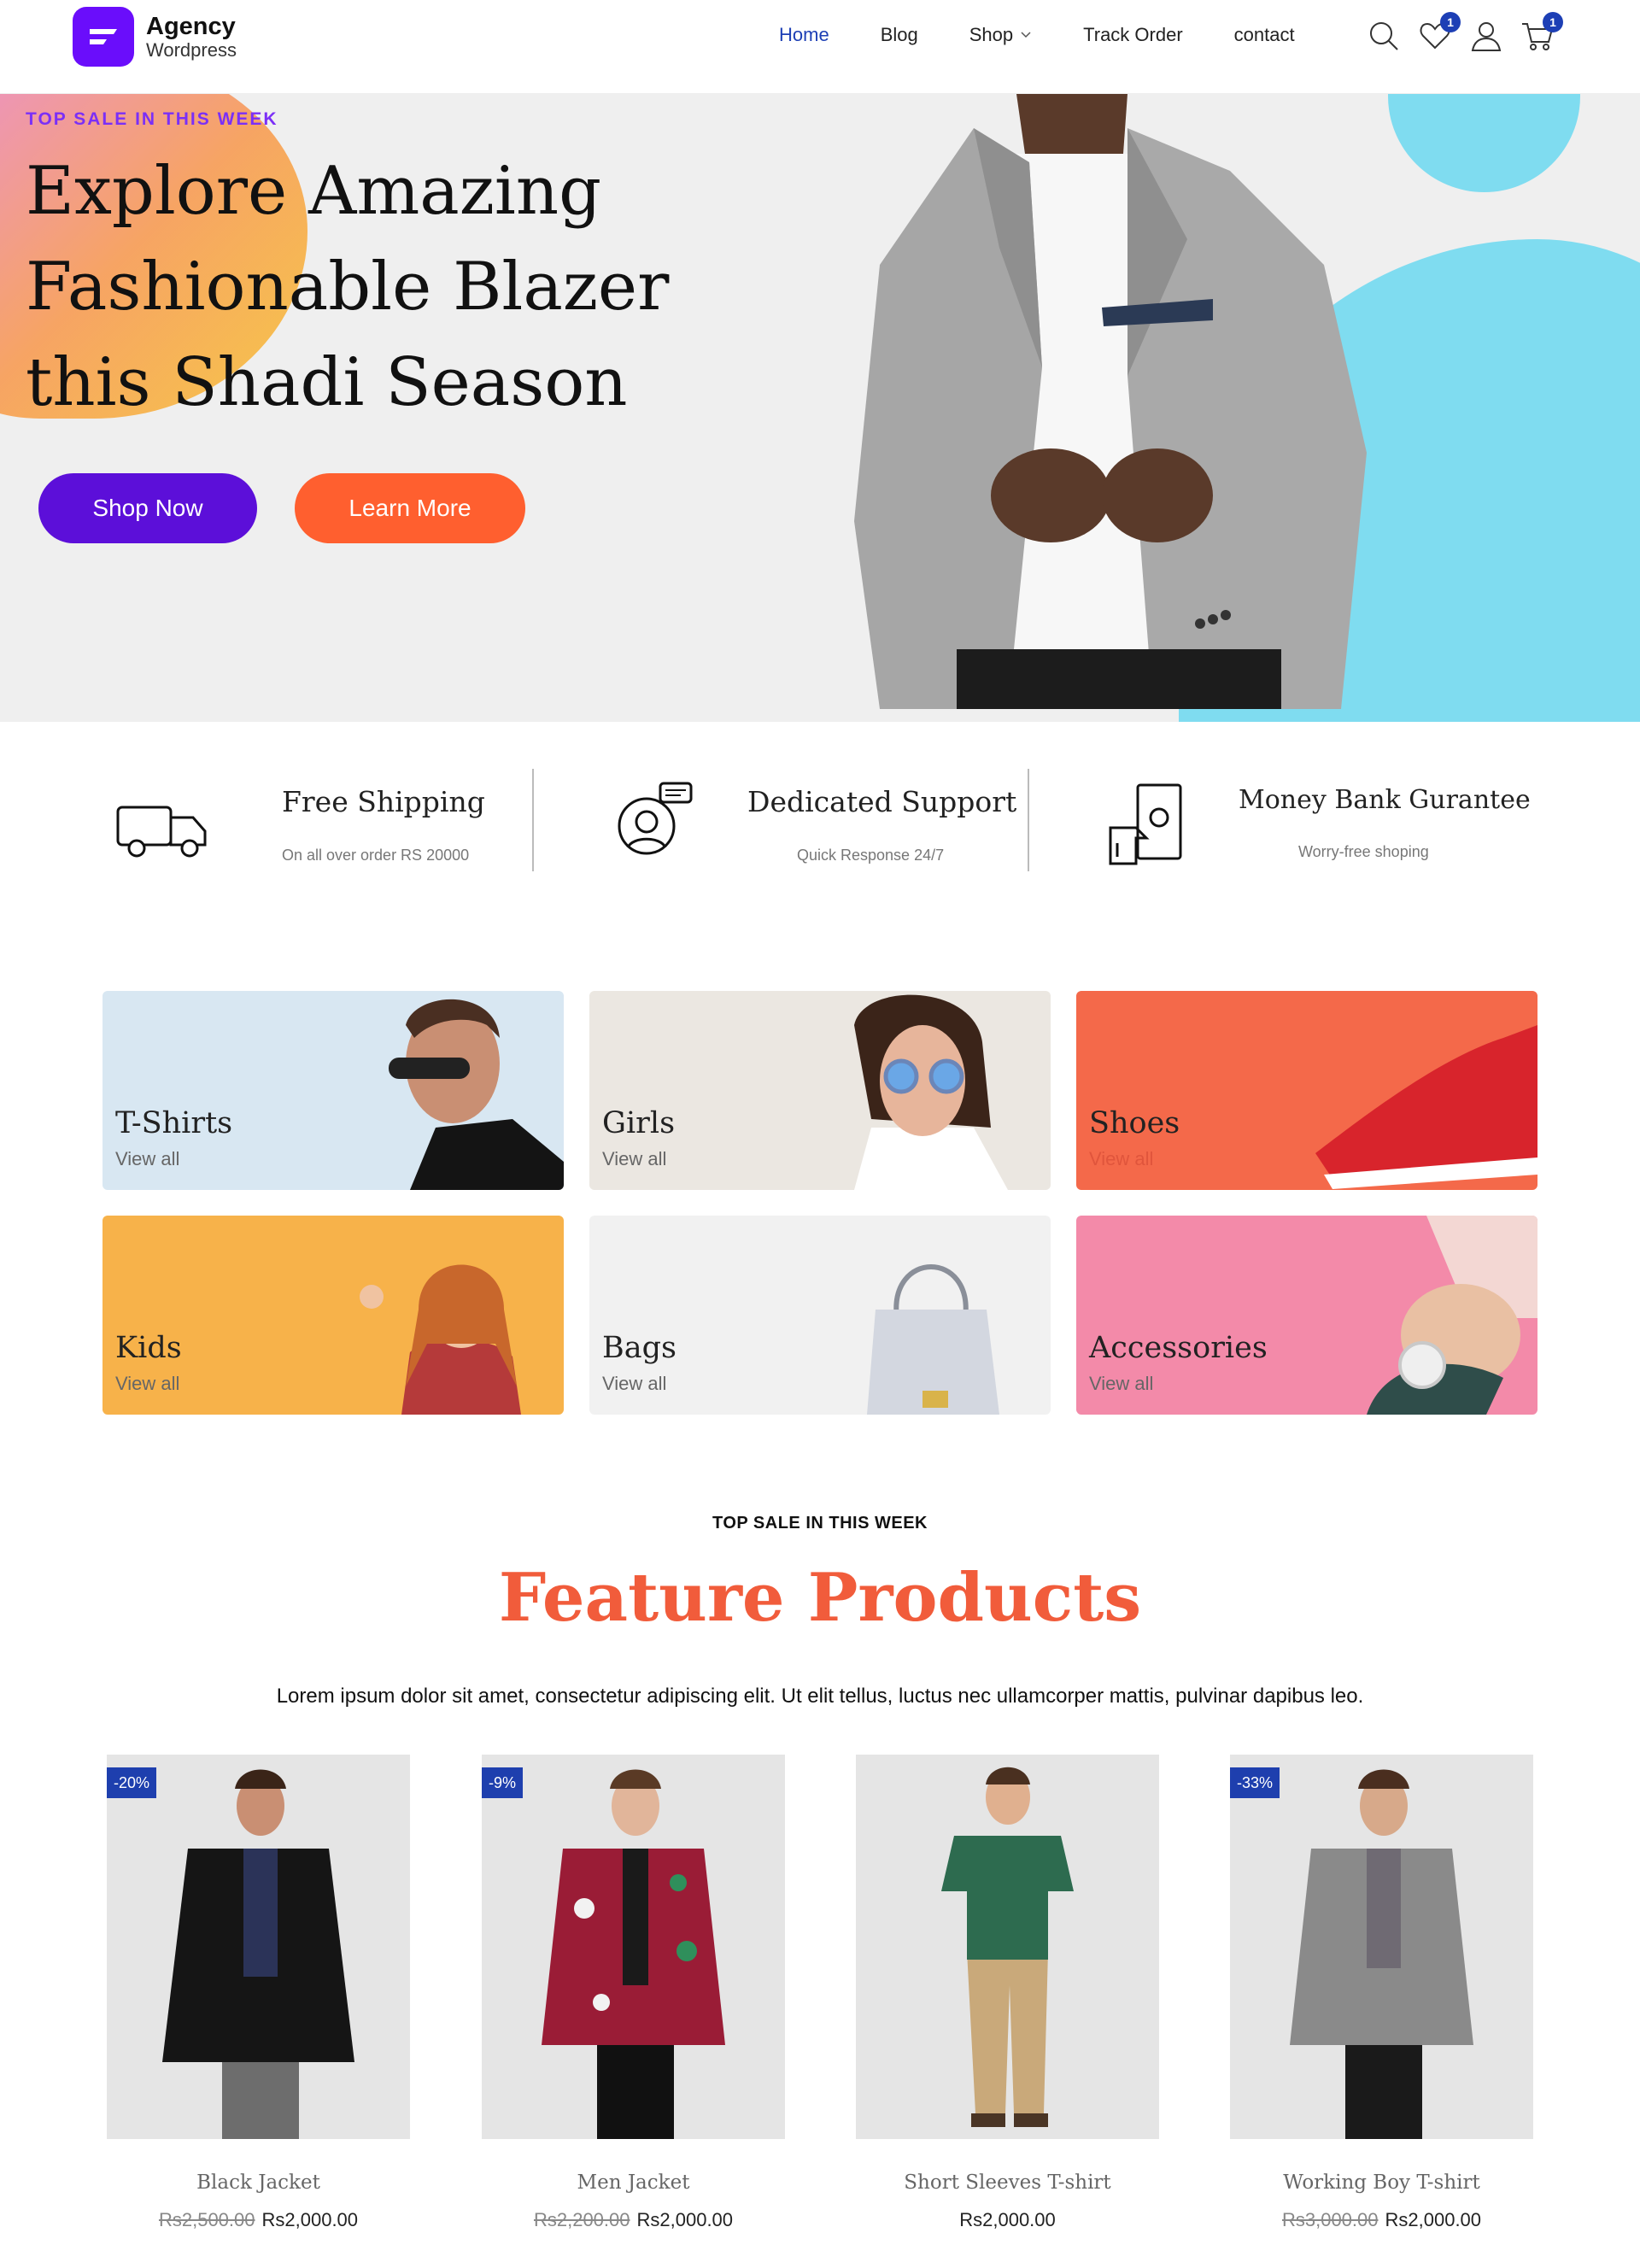  I want to click on logo-mark-icon, so click(103, 37).